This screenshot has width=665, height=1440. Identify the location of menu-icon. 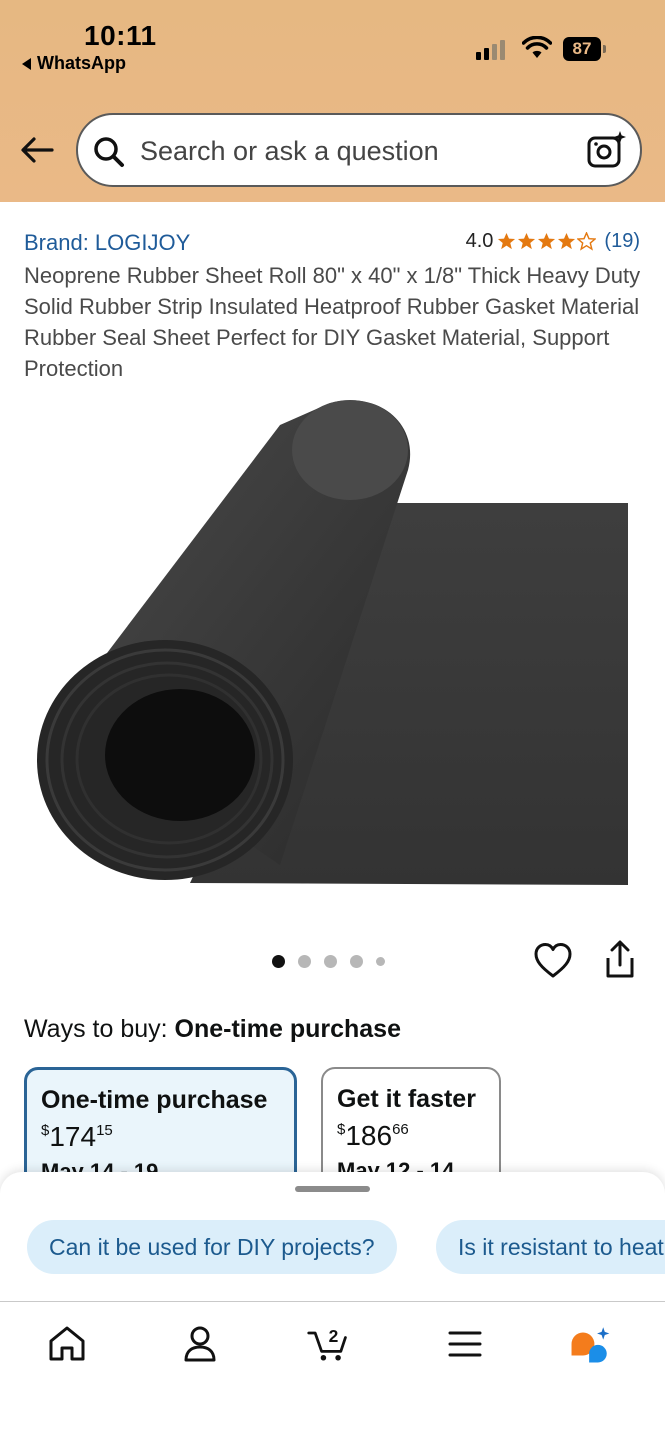
(465, 1344).